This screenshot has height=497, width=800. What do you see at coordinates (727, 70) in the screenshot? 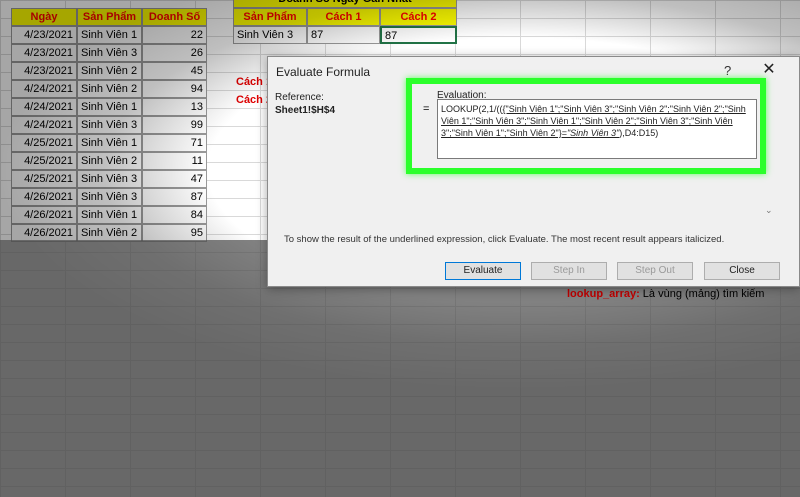
I see `help-icon: ?` at bounding box center [727, 70].